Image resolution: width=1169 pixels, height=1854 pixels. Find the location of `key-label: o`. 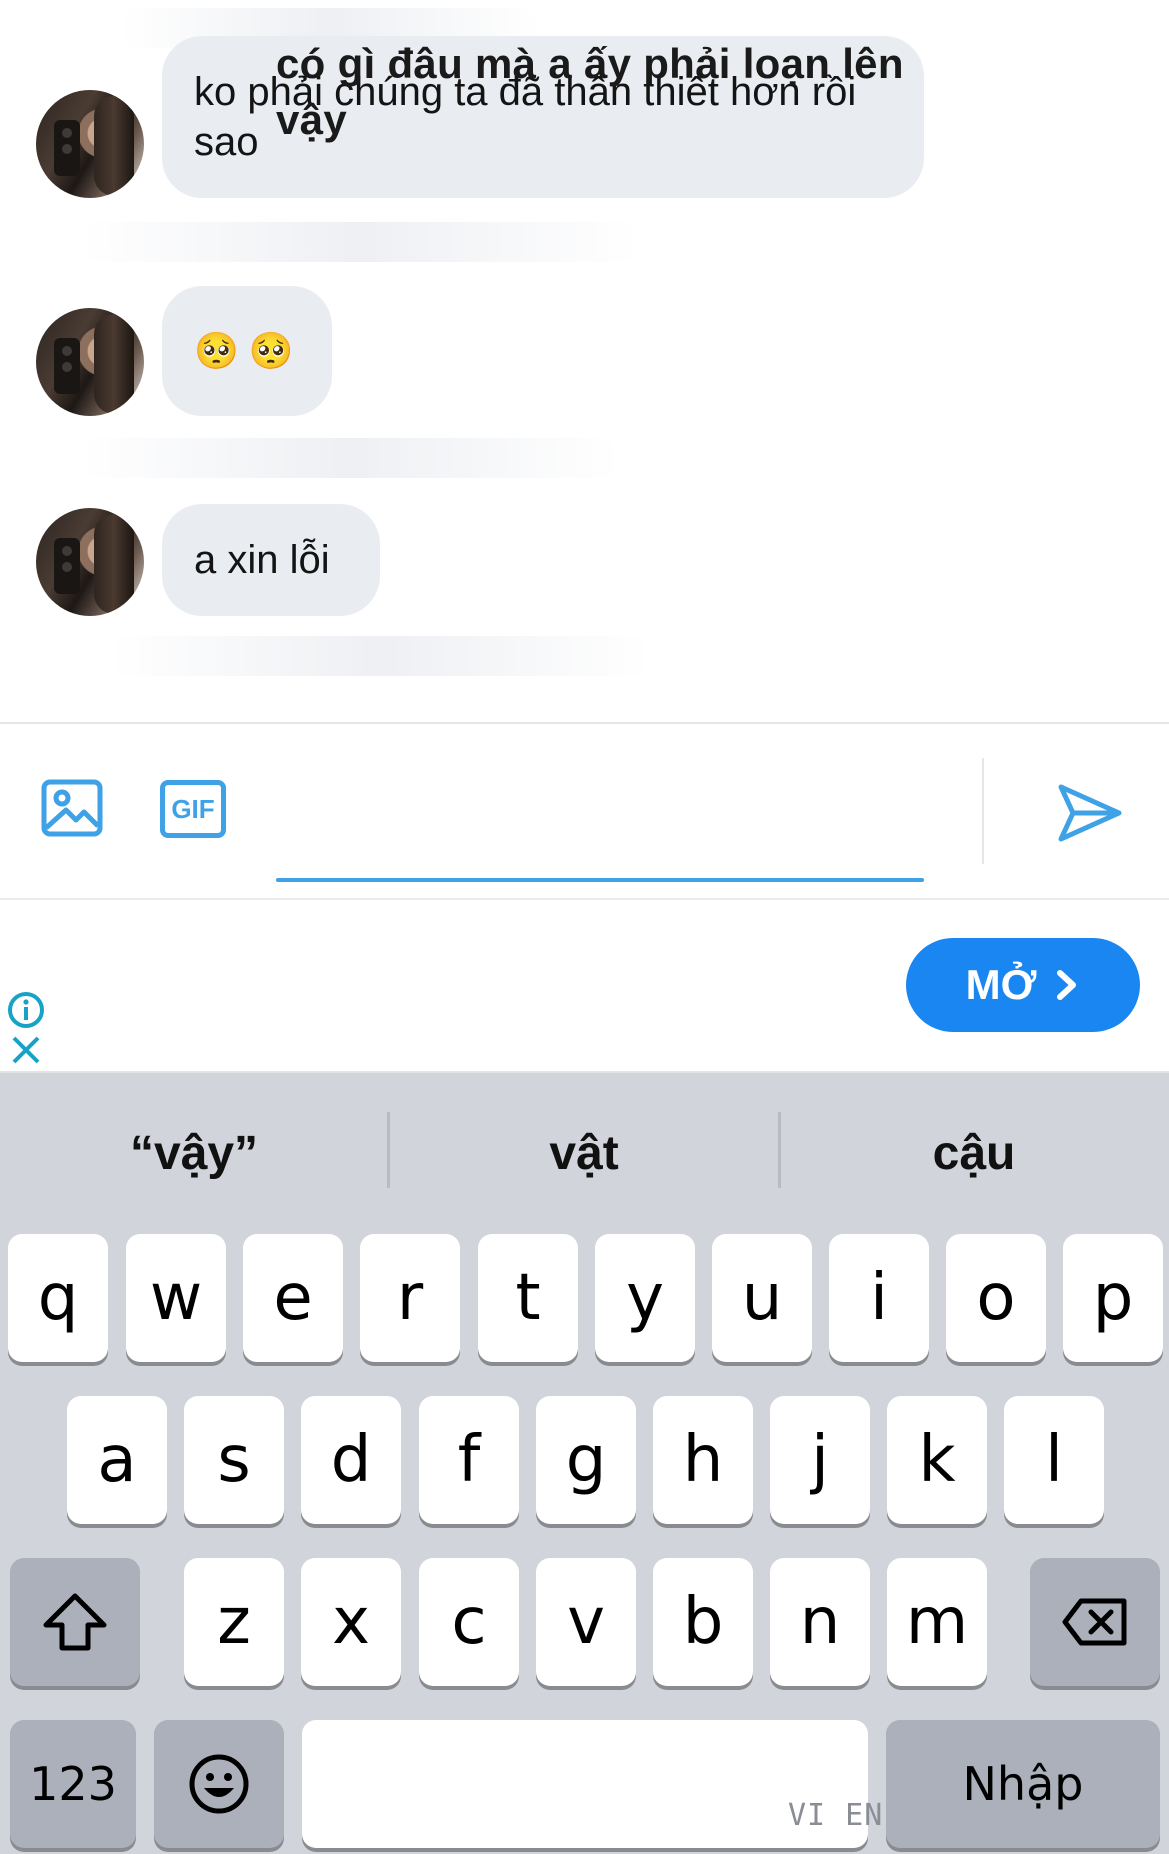

key-label: o is located at coordinates (996, 1298).